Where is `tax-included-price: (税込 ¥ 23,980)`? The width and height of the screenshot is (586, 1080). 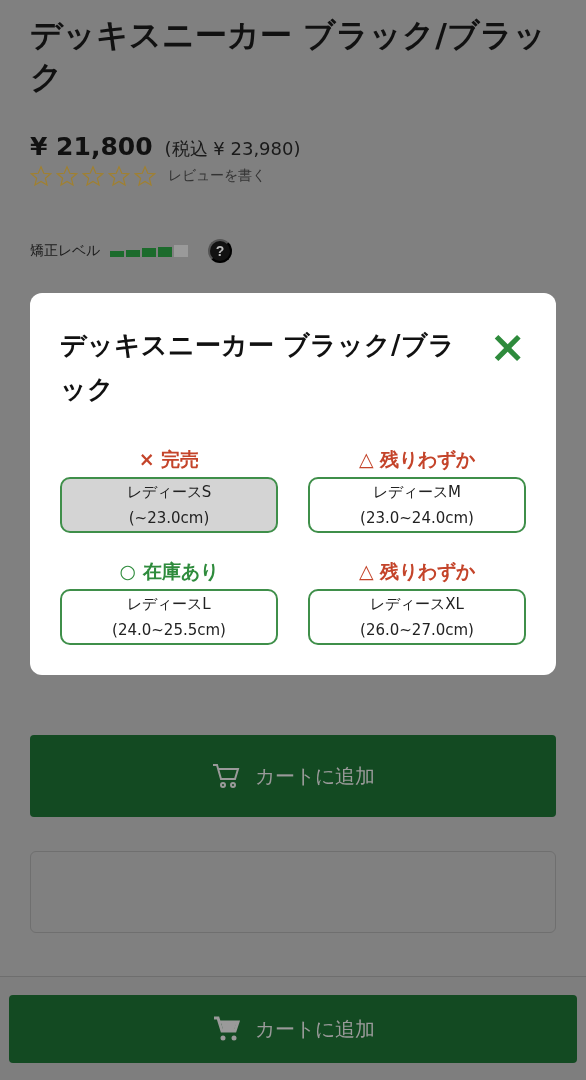
tax-included-price: (税込 ¥ 23,980) is located at coordinates (232, 149).